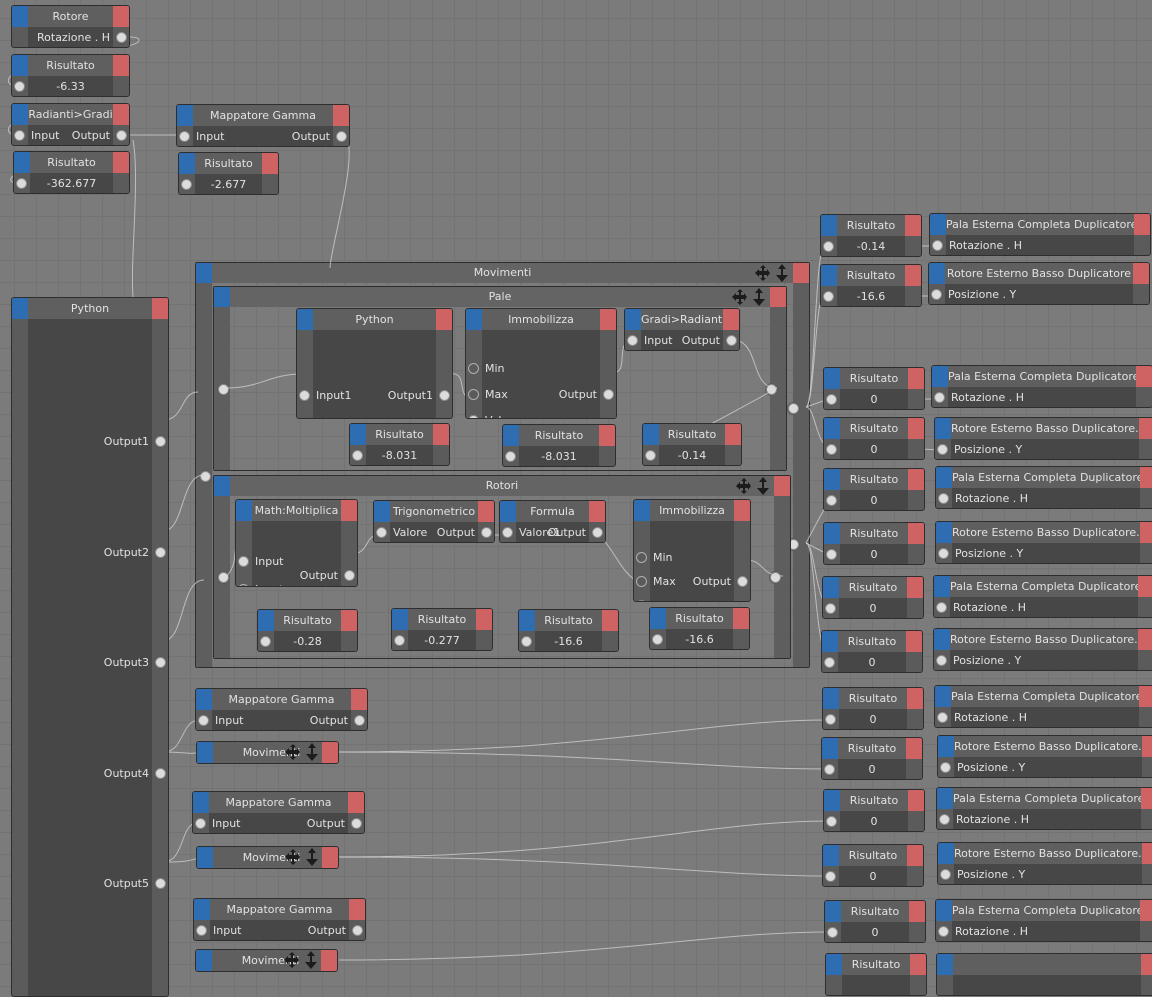 The image size is (1152, 997). What do you see at coordinates (502, 486) in the screenshot?
I see `group-header: Rotori` at bounding box center [502, 486].